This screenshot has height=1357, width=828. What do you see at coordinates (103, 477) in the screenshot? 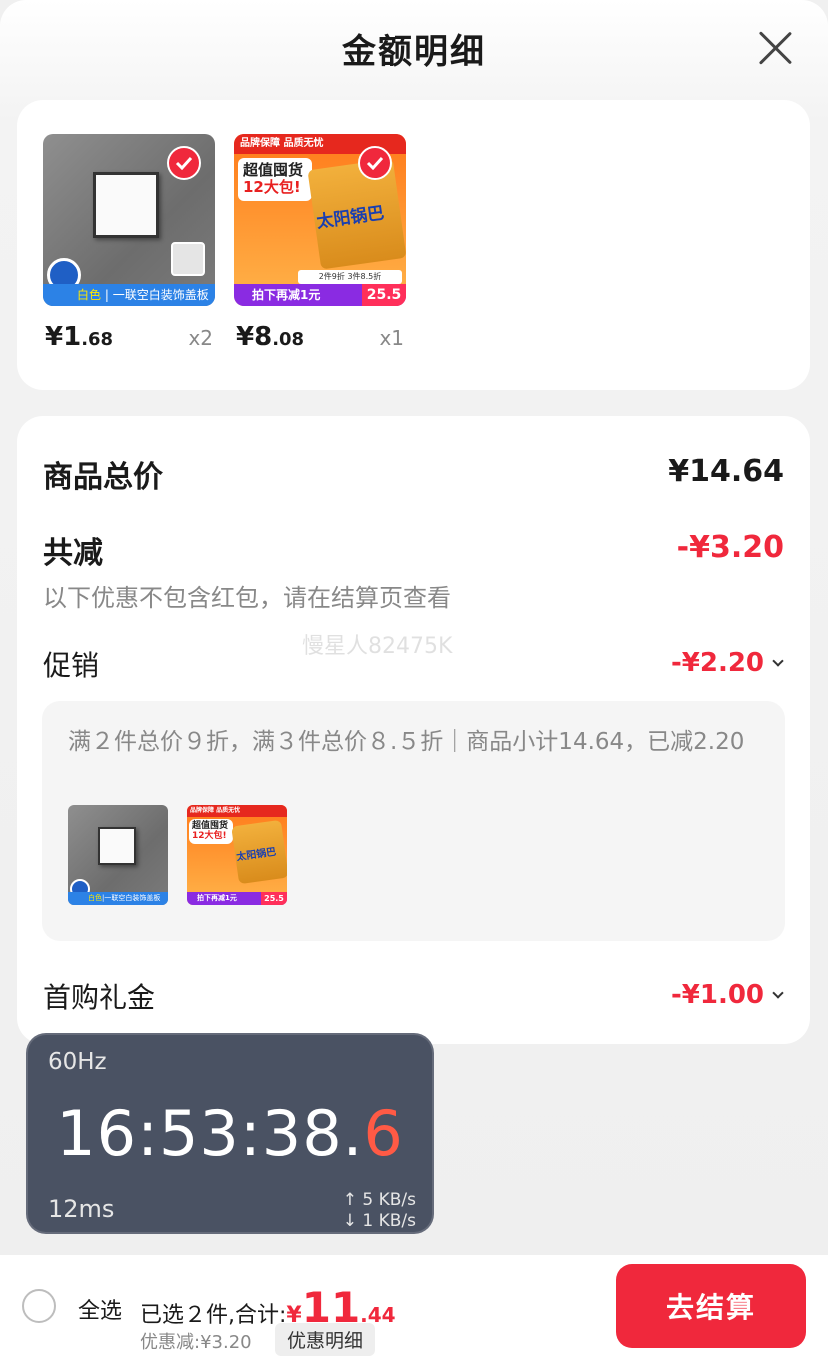
I see `total-label: 商品总价` at bounding box center [103, 477].